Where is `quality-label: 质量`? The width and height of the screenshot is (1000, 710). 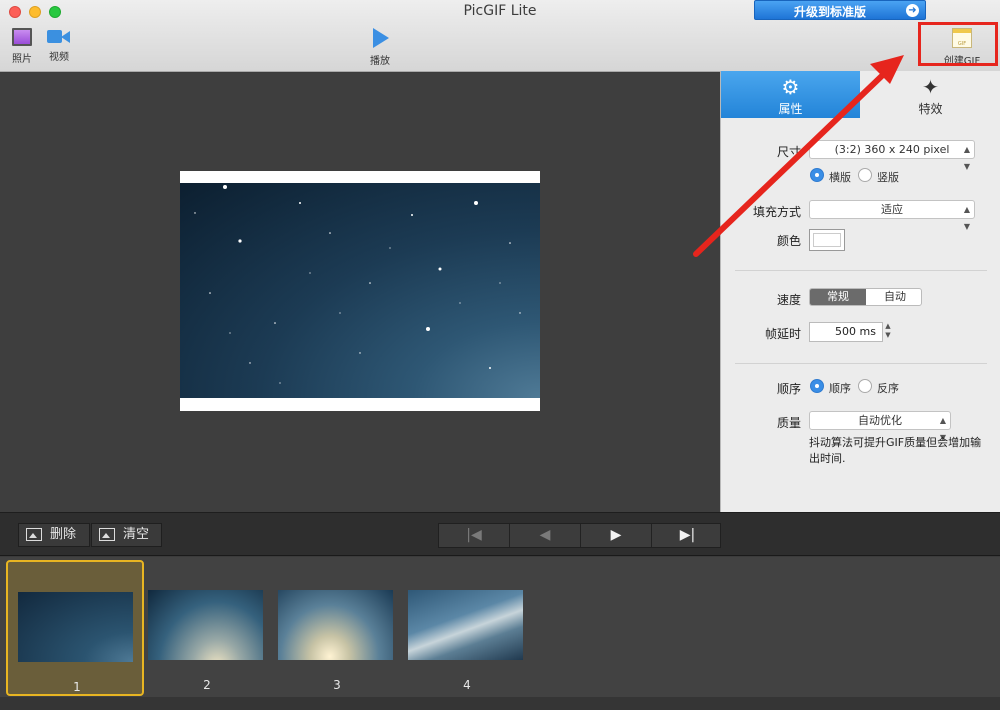 quality-label: 质量 is located at coordinates (788, 423).